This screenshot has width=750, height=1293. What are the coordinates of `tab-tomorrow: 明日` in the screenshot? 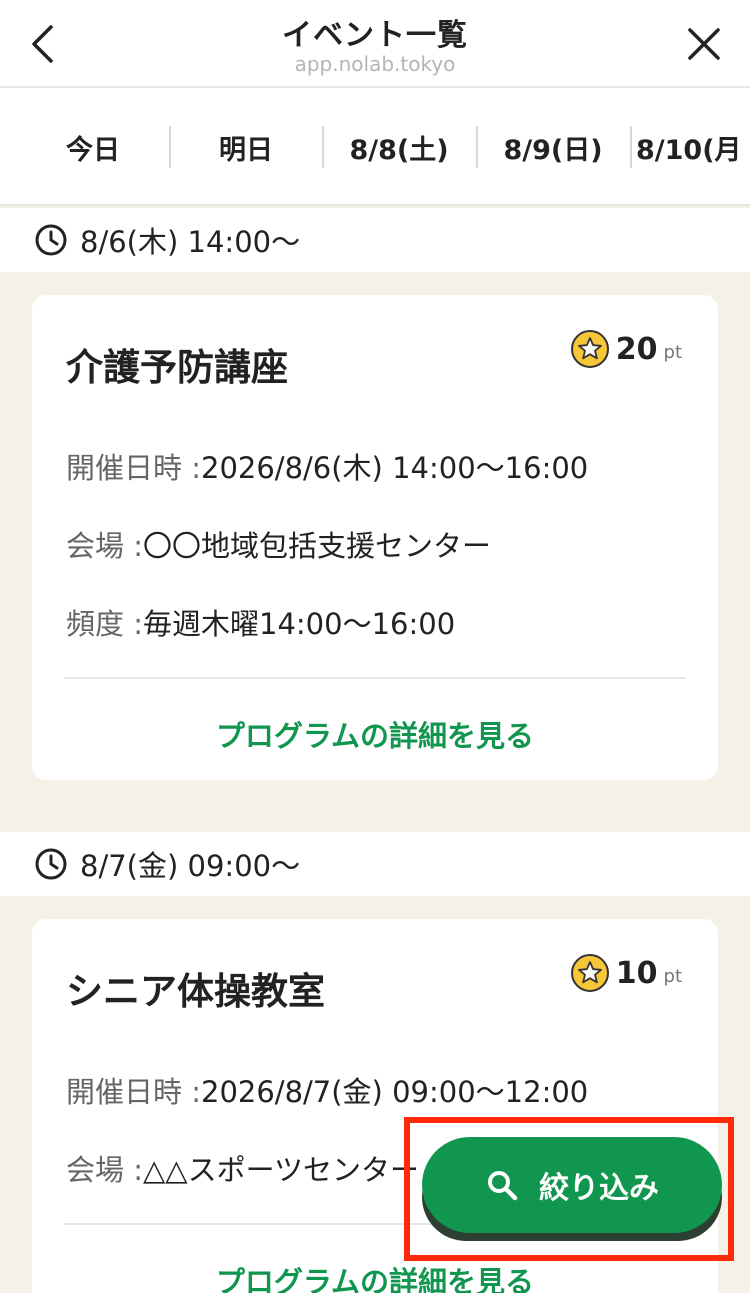 It's located at (246, 147).